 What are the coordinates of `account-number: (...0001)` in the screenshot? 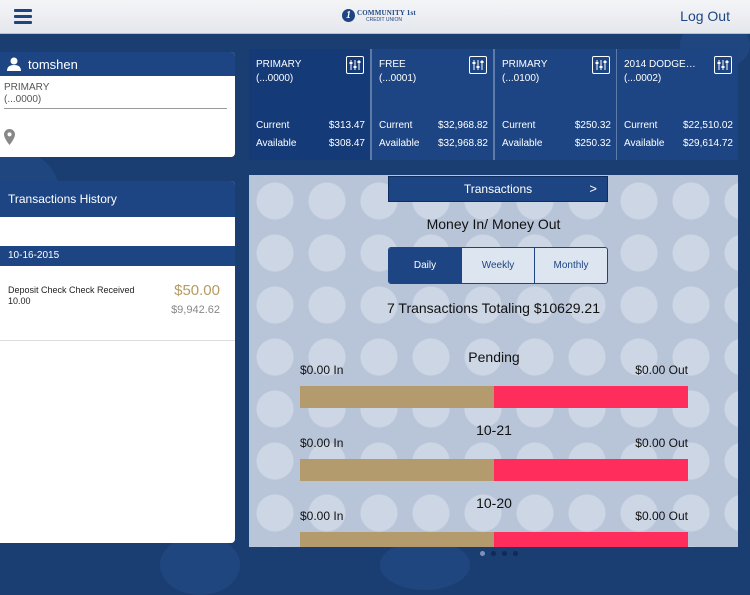 It's located at (398, 78).